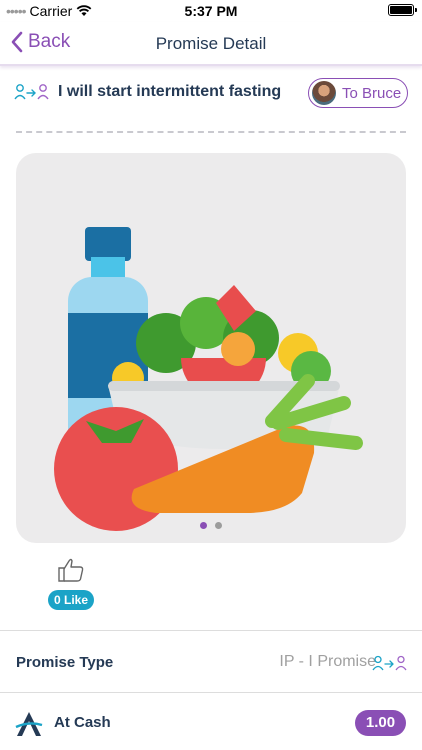 The image size is (422, 750). Describe the element at coordinates (218, 525) in the screenshot. I see `pager-dot` at that location.